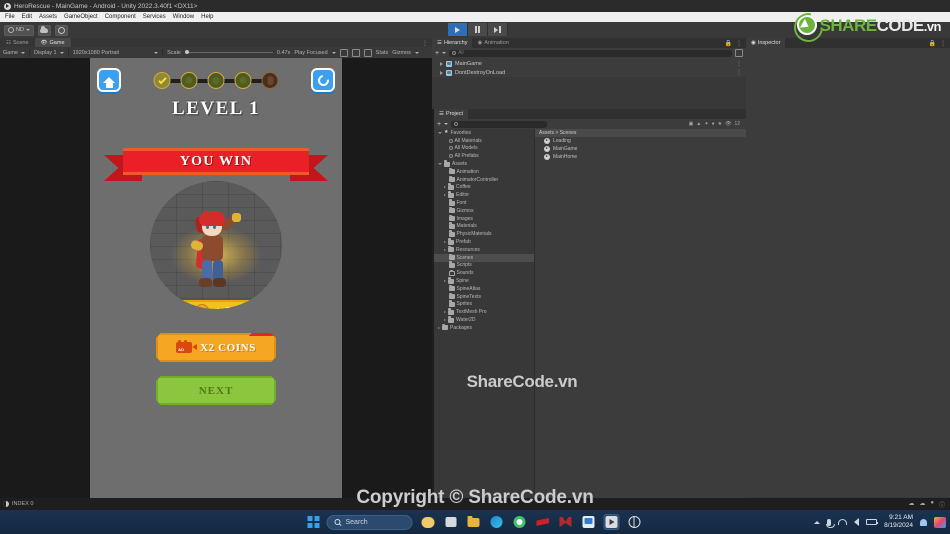 Image resolution: width=950 pixels, height=534 pixels. What do you see at coordinates (484, 179) in the screenshot?
I see `project-tree-item-animatorcontroller: AnimatorController` at bounding box center [484, 179].